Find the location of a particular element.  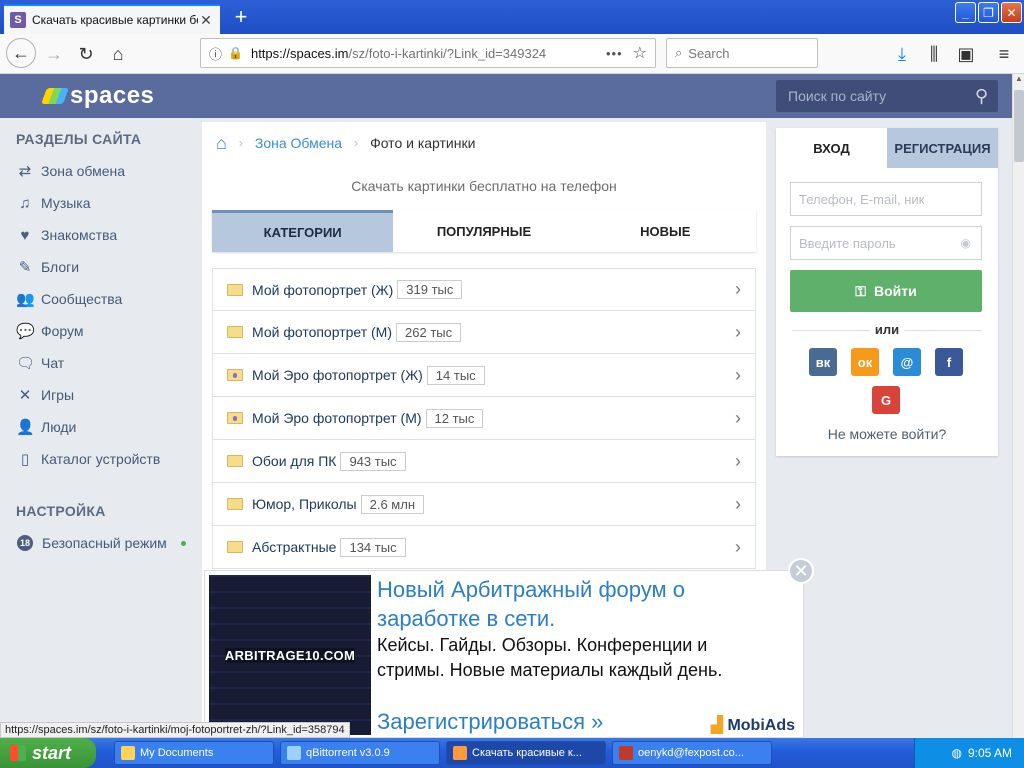

category-tabs: КАТЕГОРИИ ПОПУЛЯРНЫЕ НОВЫЕ is located at coordinates (484, 231).